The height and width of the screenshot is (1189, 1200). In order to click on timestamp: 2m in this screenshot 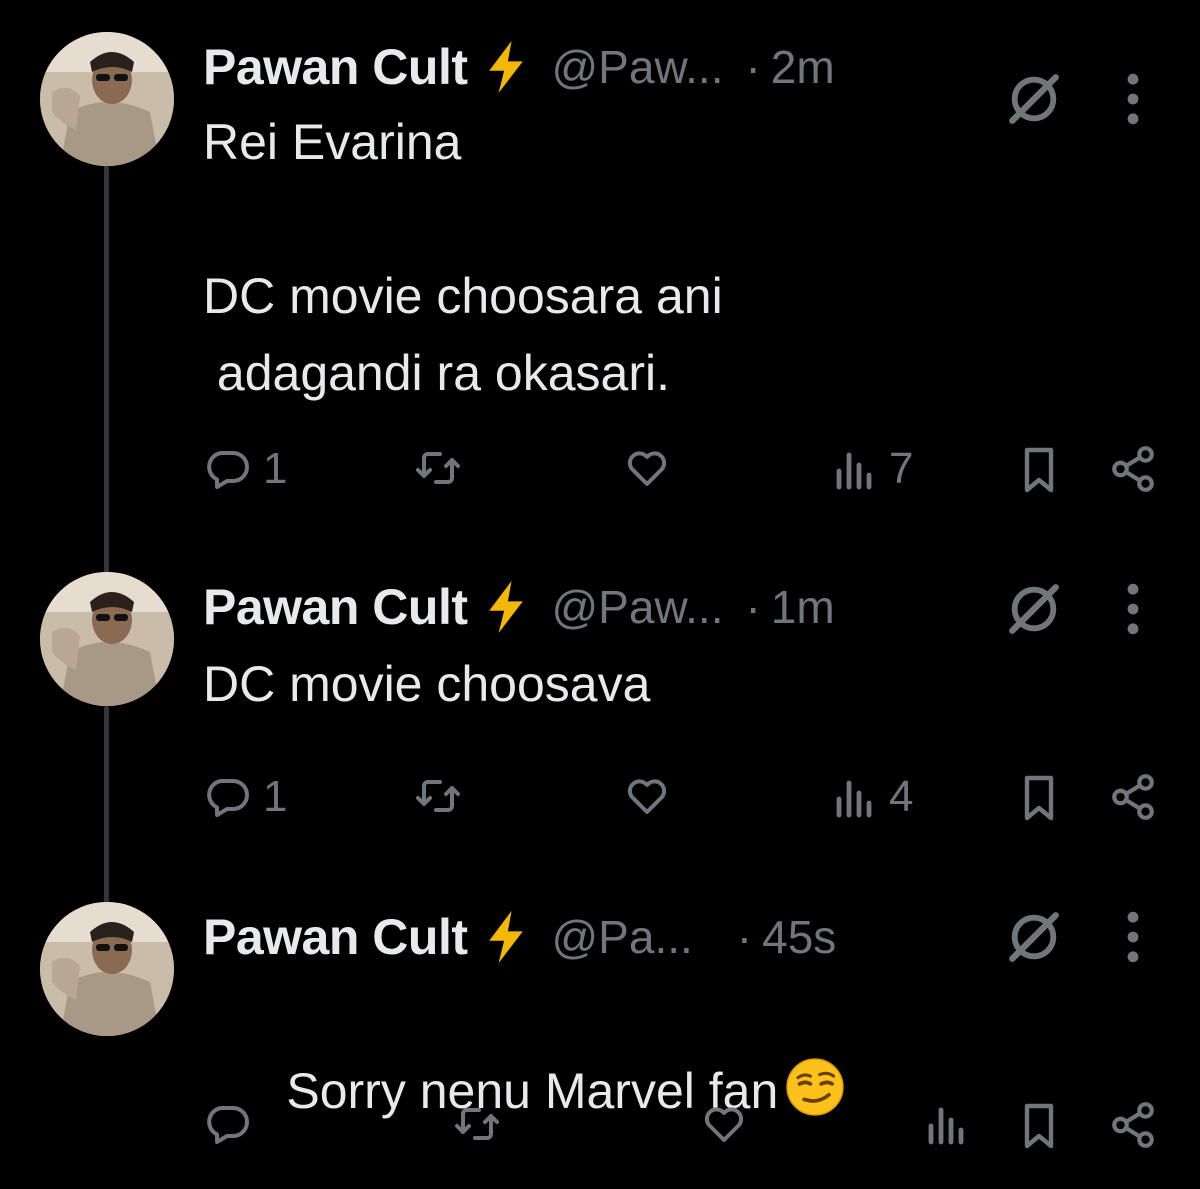, I will do `click(803, 67)`.